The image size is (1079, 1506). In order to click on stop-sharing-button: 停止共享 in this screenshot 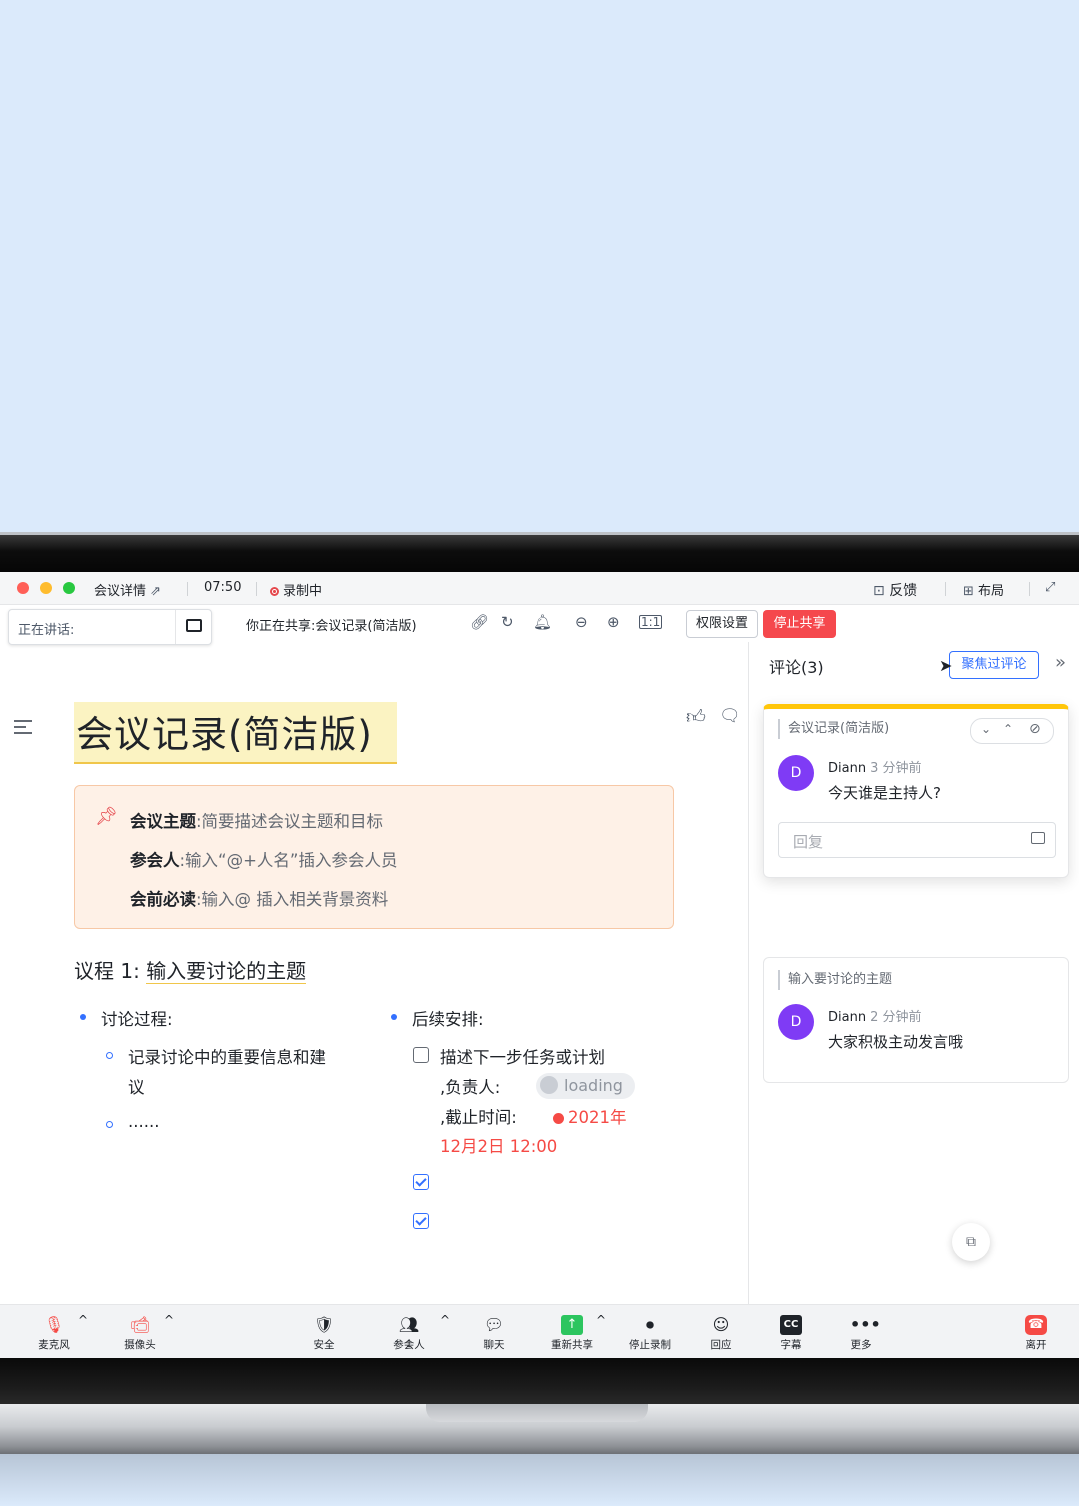, I will do `click(799, 624)`.